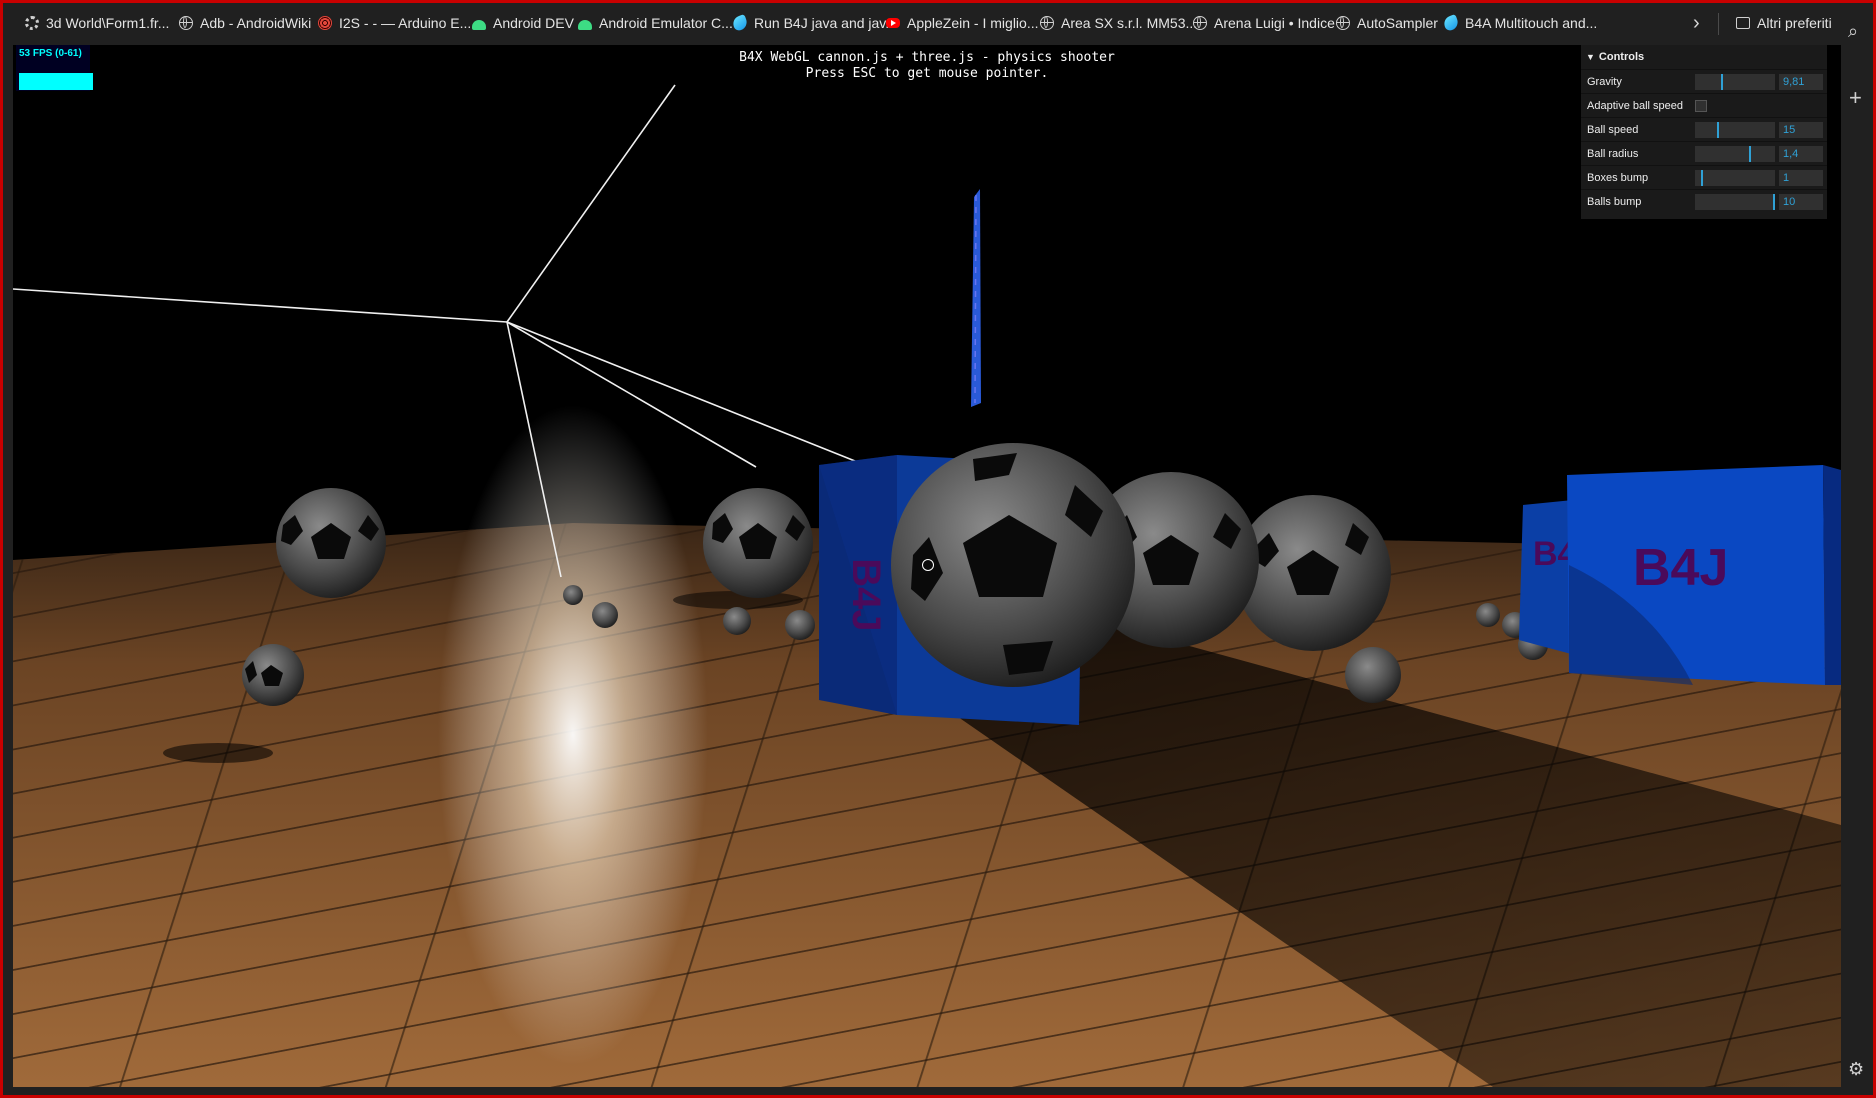 This screenshot has width=1876, height=1098. I want to click on bookmarks-separator, so click(1718, 24).